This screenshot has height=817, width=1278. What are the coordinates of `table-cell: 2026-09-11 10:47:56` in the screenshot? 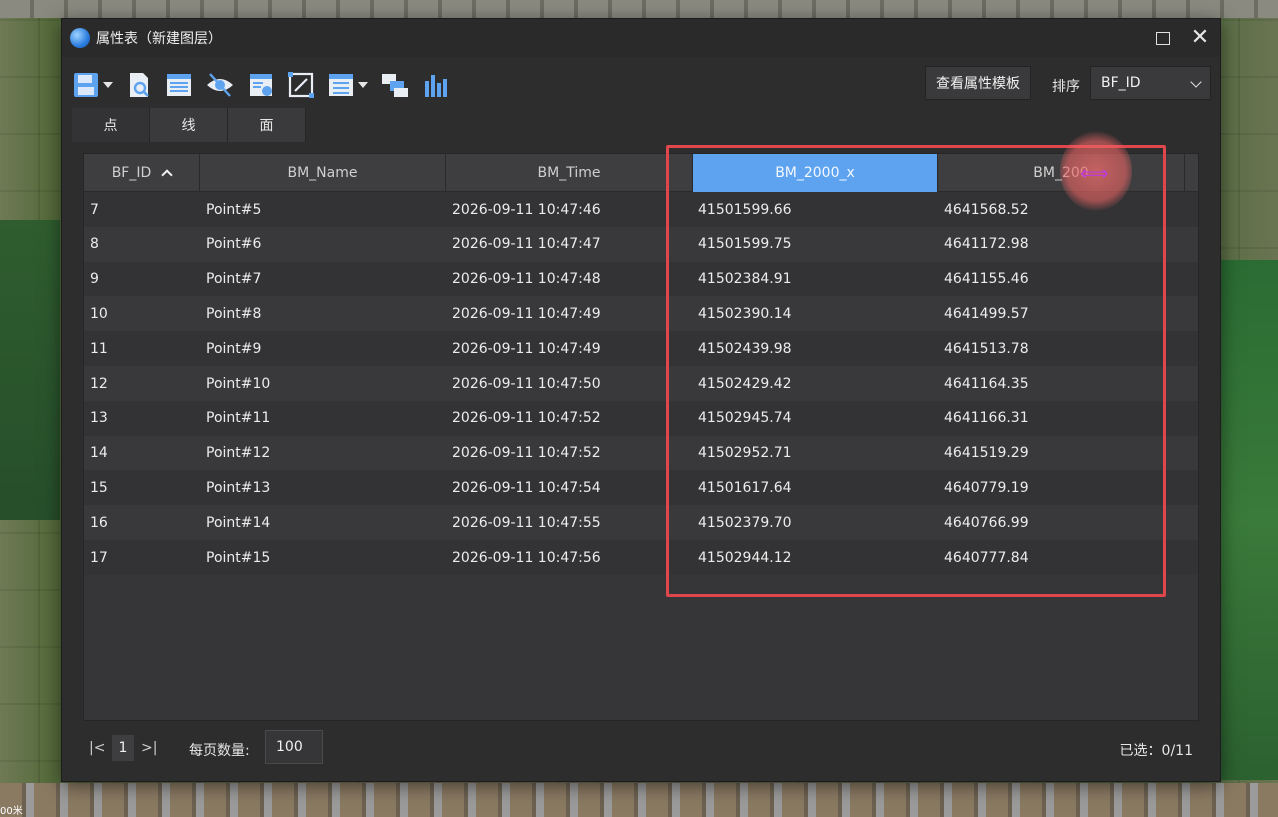 It's located at (526, 557).